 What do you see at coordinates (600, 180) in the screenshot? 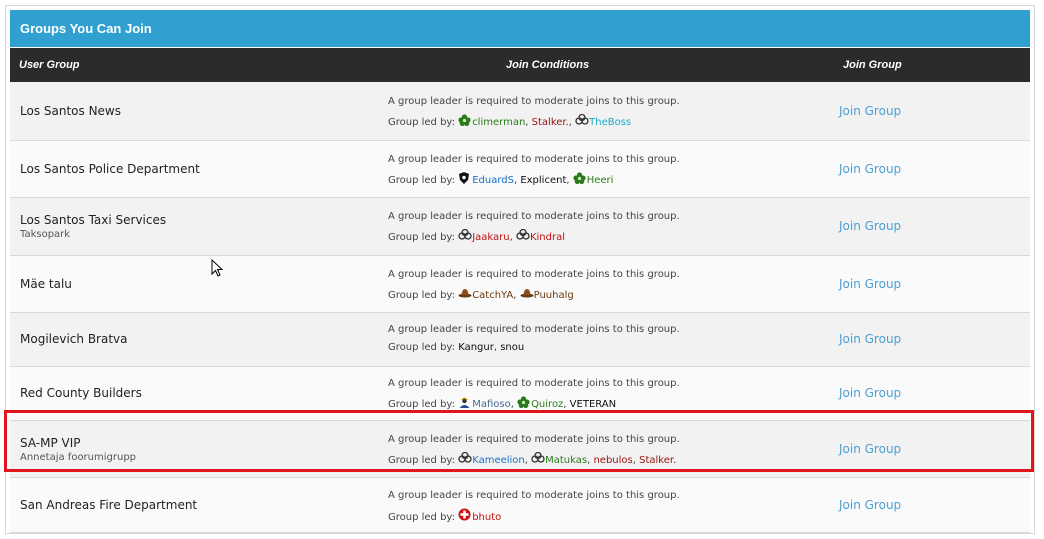
I see `leader-username-link: Heeri` at bounding box center [600, 180].